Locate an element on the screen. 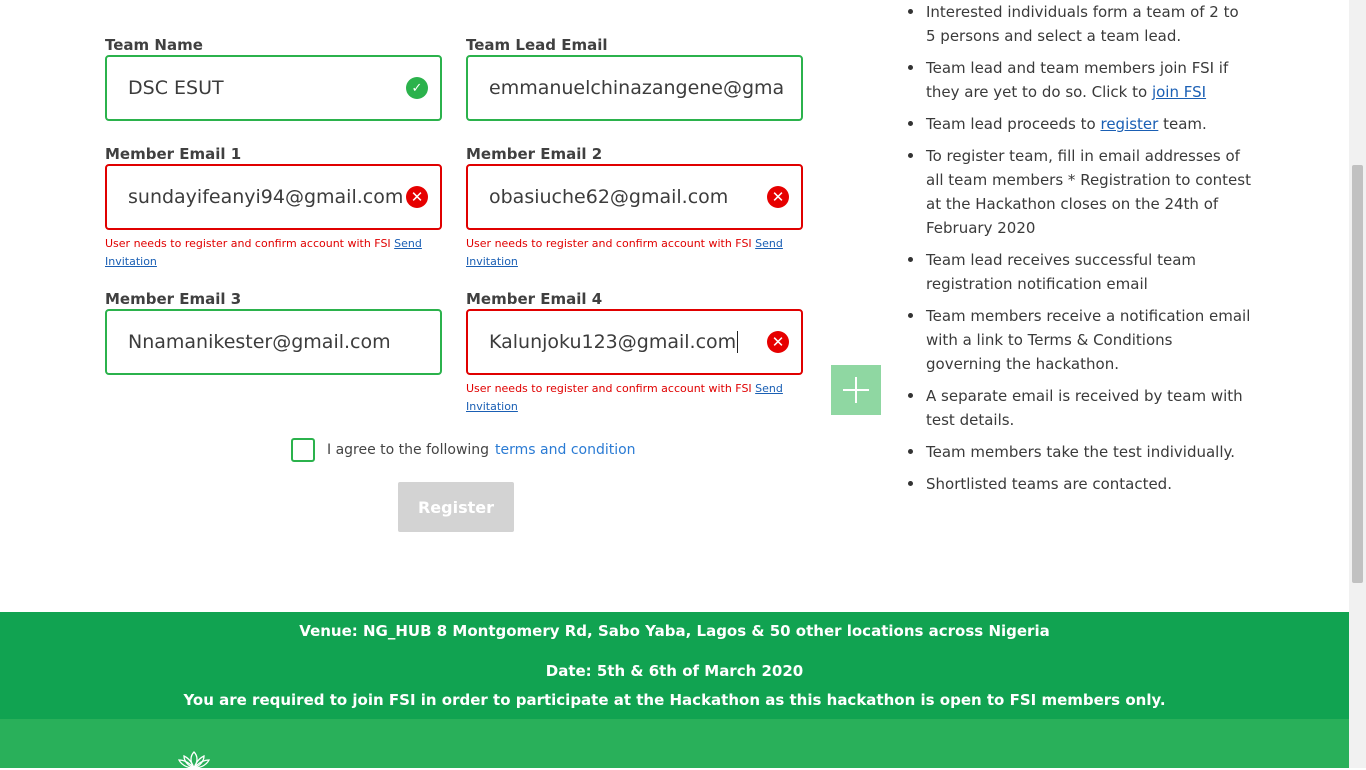  join-fsi-link: join FSI is located at coordinates (1179, 92).